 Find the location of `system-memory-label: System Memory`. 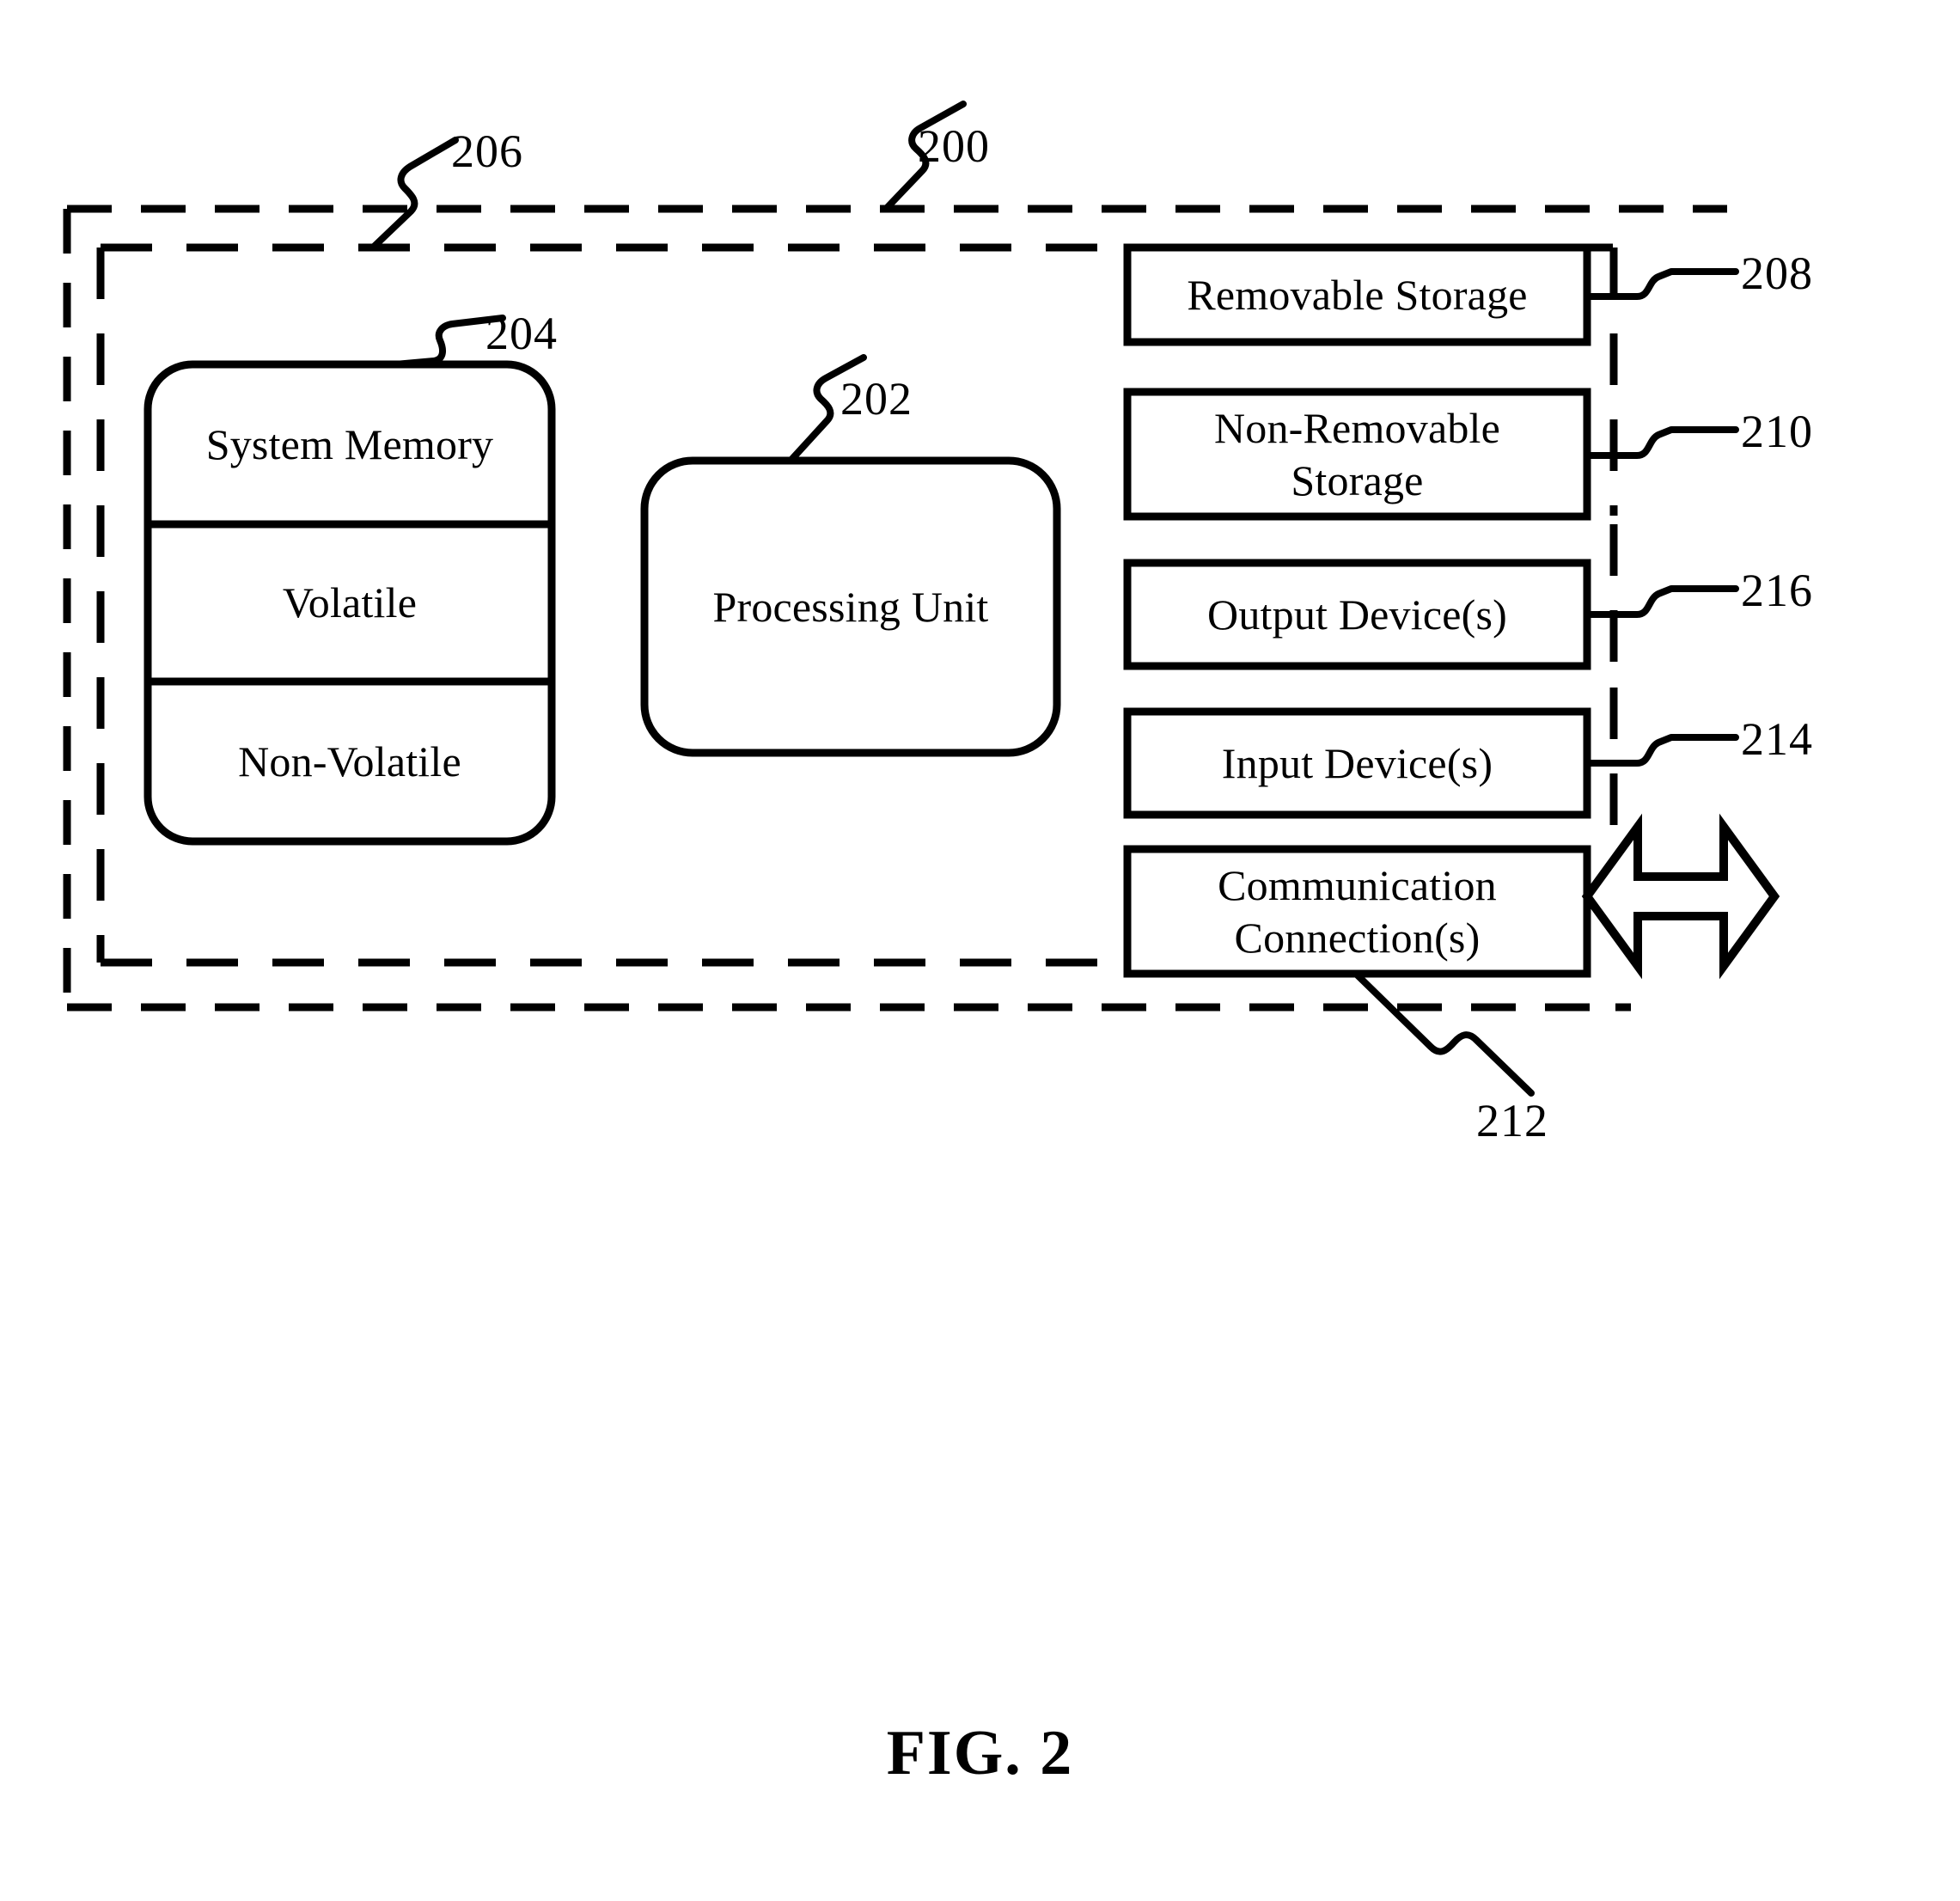

system-memory-label: System Memory is located at coordinates (350, 443).